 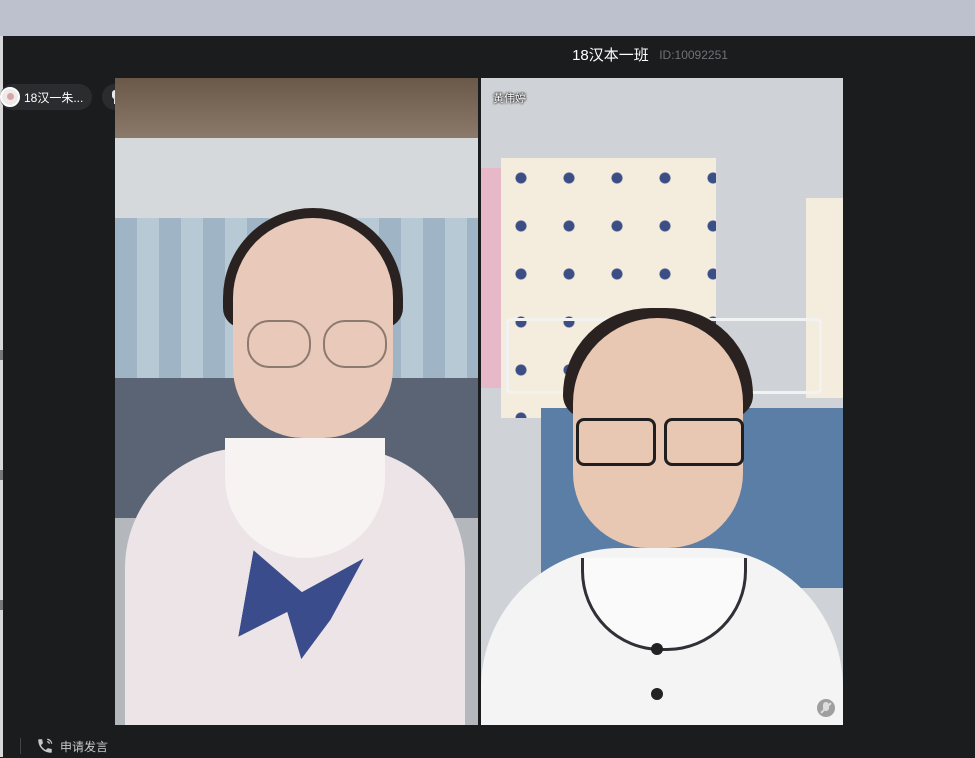 I want to click on class-name: 18汉本一班, so click(x=610, y=55).